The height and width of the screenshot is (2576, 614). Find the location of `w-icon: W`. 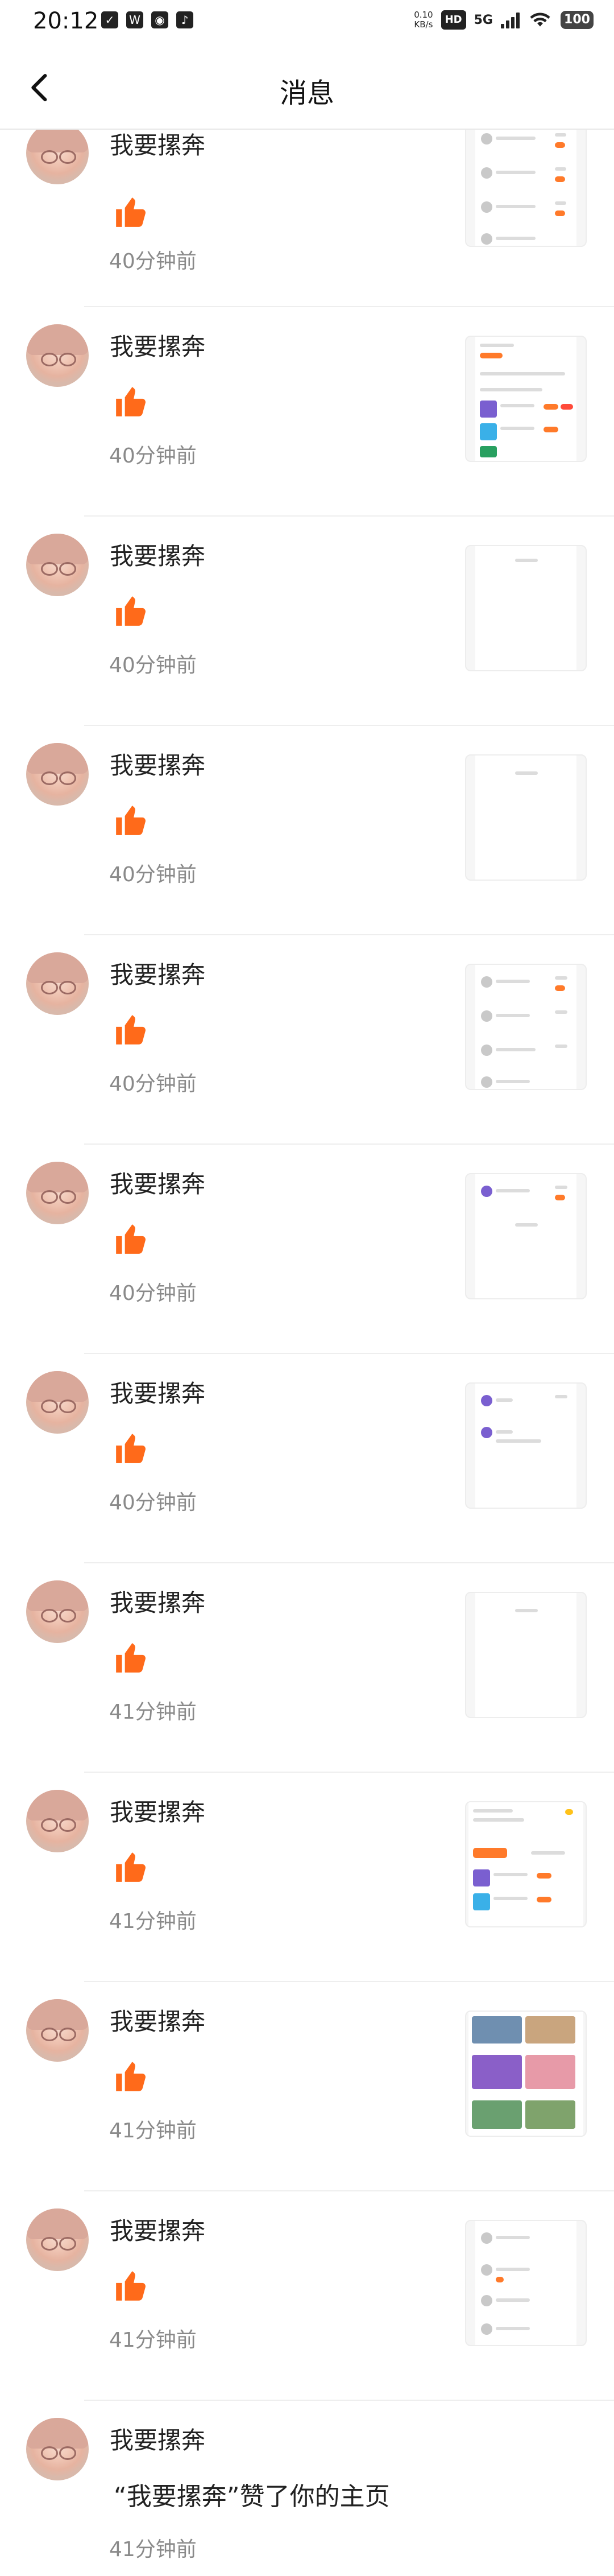

w-icon: W is located at coordinates (134, 20).